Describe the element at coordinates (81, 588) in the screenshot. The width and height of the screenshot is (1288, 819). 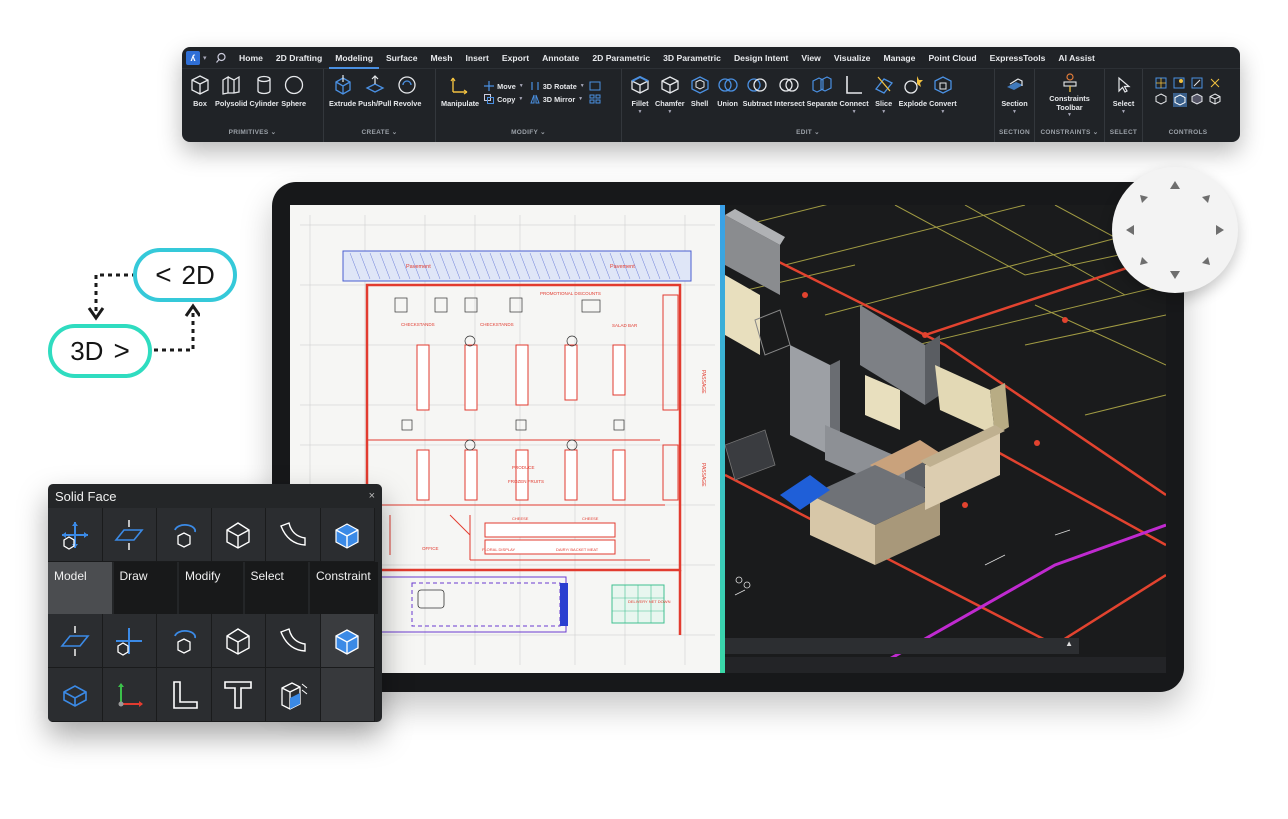
I see `tab-model: Model` at that location.